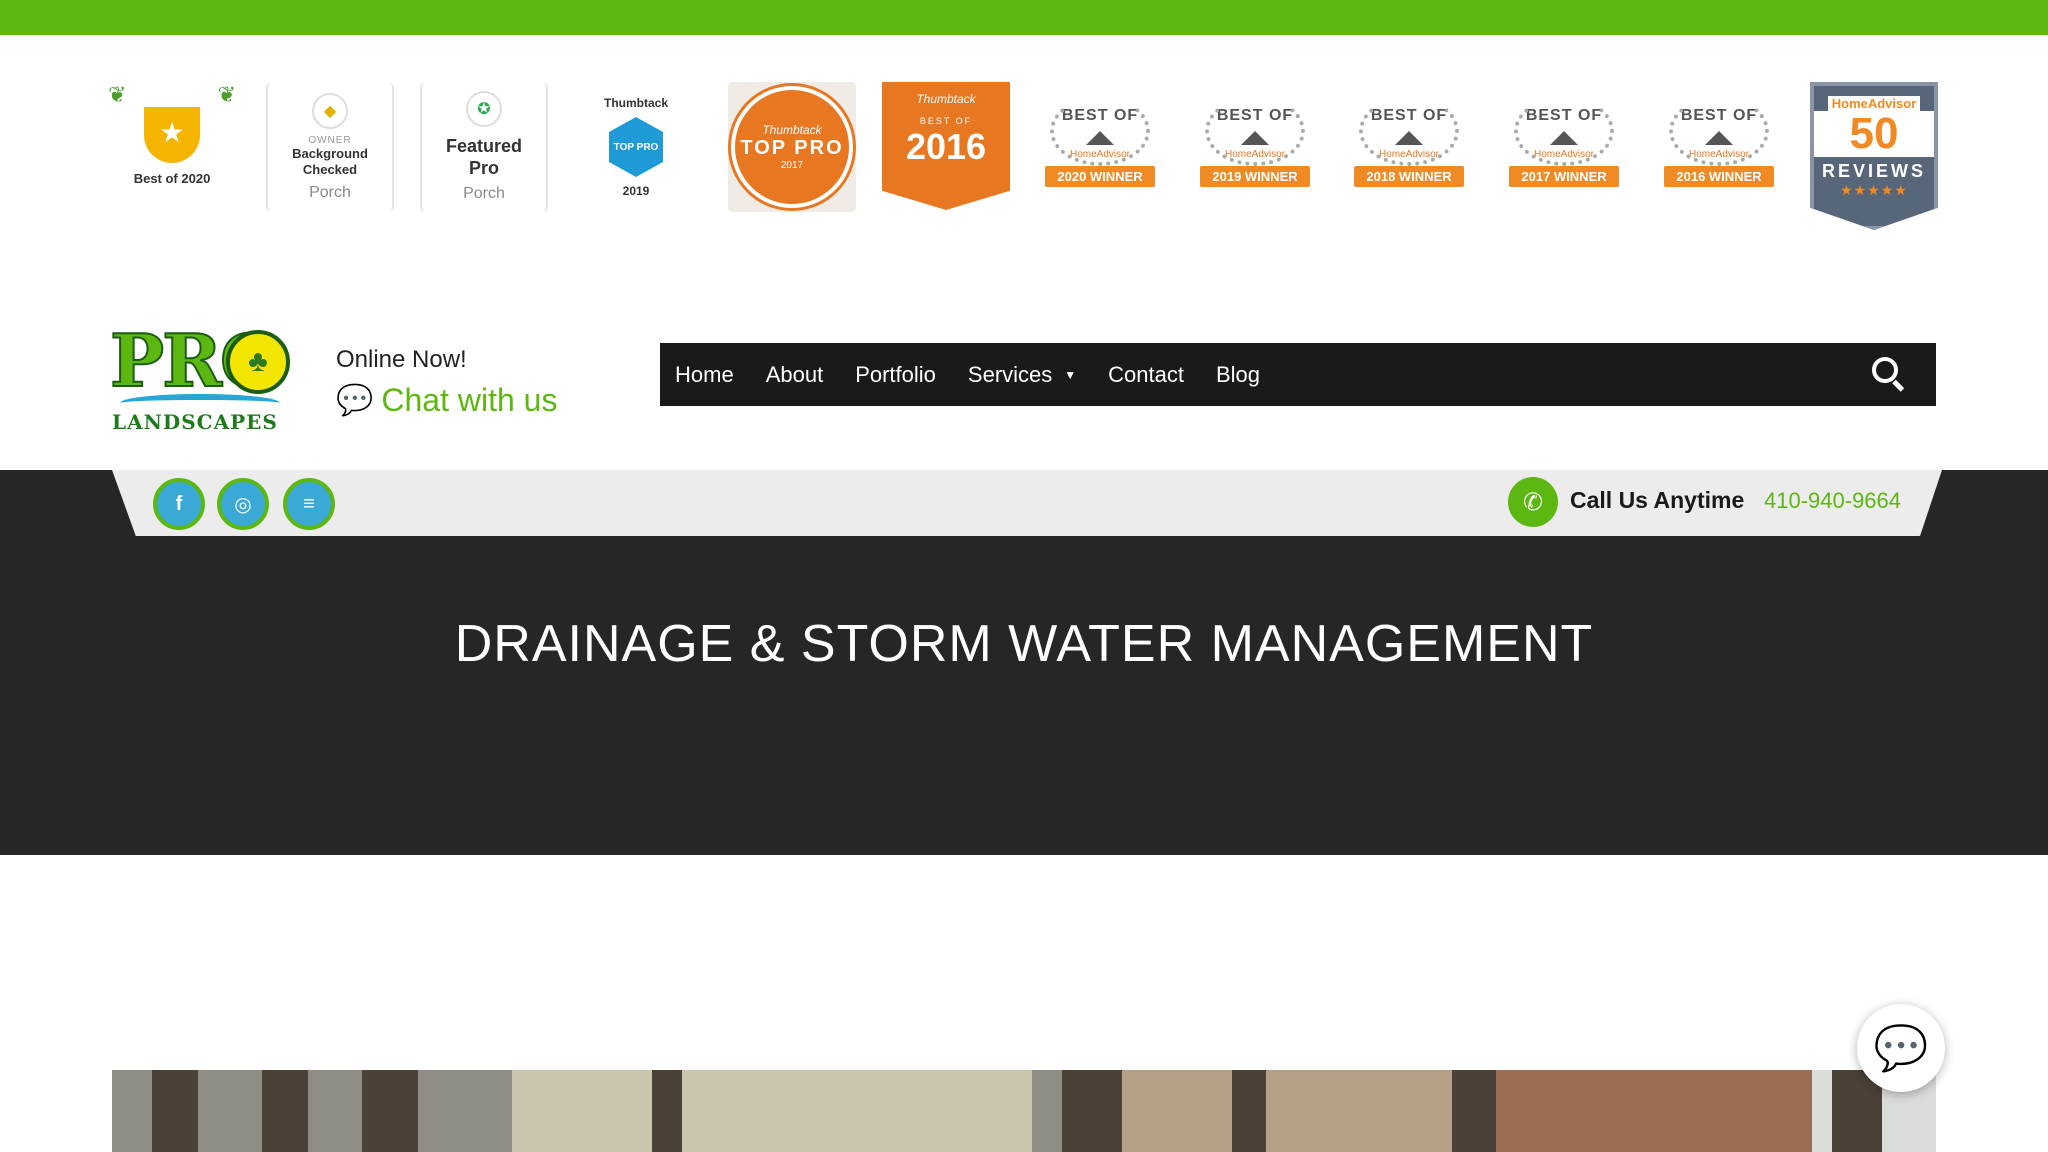 Image resolution: width=2048 pixels, height=1152 pixels. I want to click on award-homeadvisor-2019: BEST OF HomeAdvisor 2019 WINNER, so click(1255, 147).